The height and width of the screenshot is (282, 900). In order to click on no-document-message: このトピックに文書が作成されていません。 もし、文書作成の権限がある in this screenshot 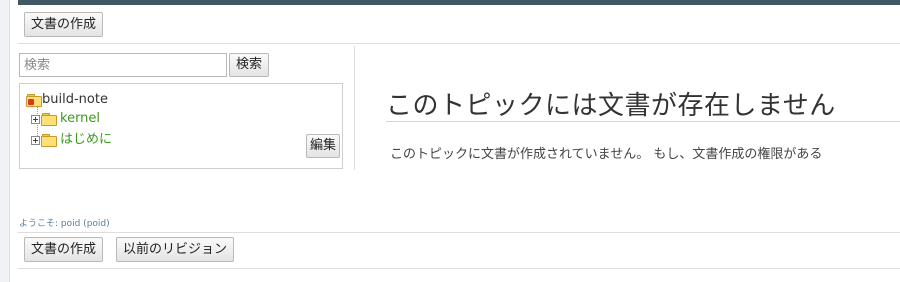, I will do `click(606, 154)`.